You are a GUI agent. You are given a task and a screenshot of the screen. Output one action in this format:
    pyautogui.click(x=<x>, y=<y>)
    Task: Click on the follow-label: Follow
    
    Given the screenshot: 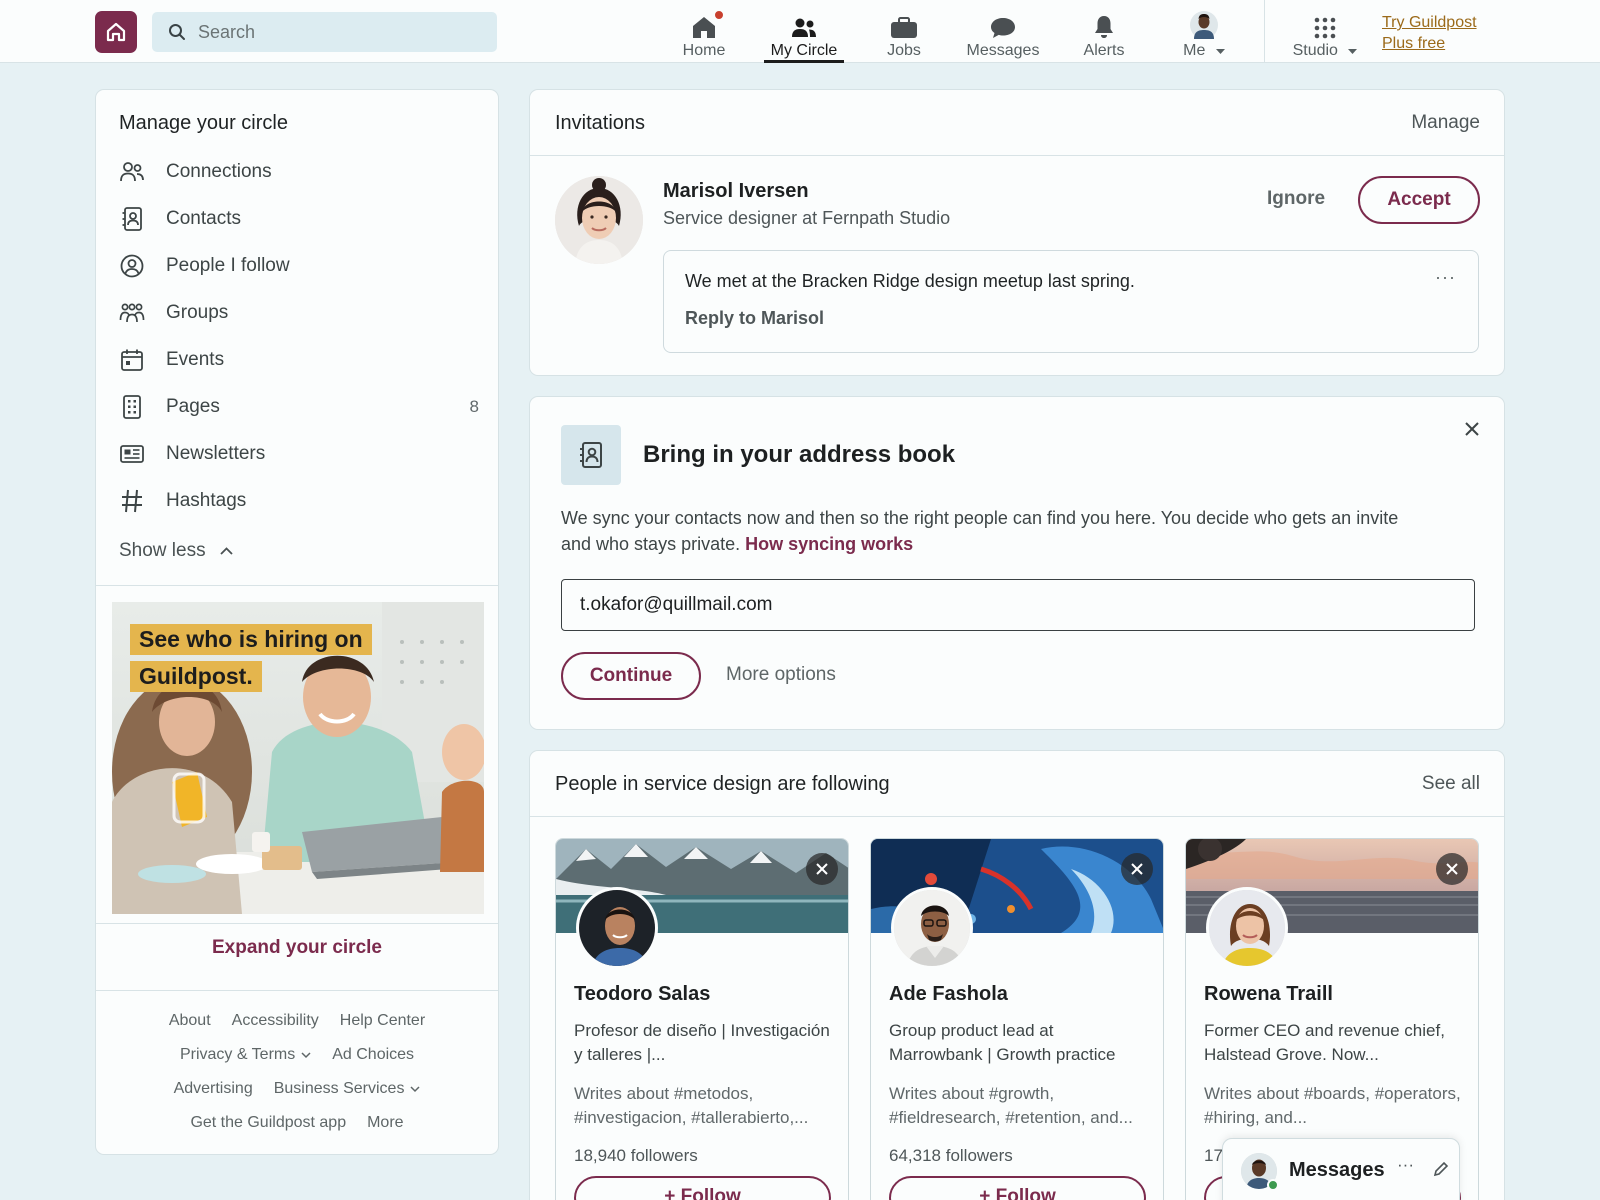 What is the action you would take?
    pyautogui.click(x=710, y=1193)
    